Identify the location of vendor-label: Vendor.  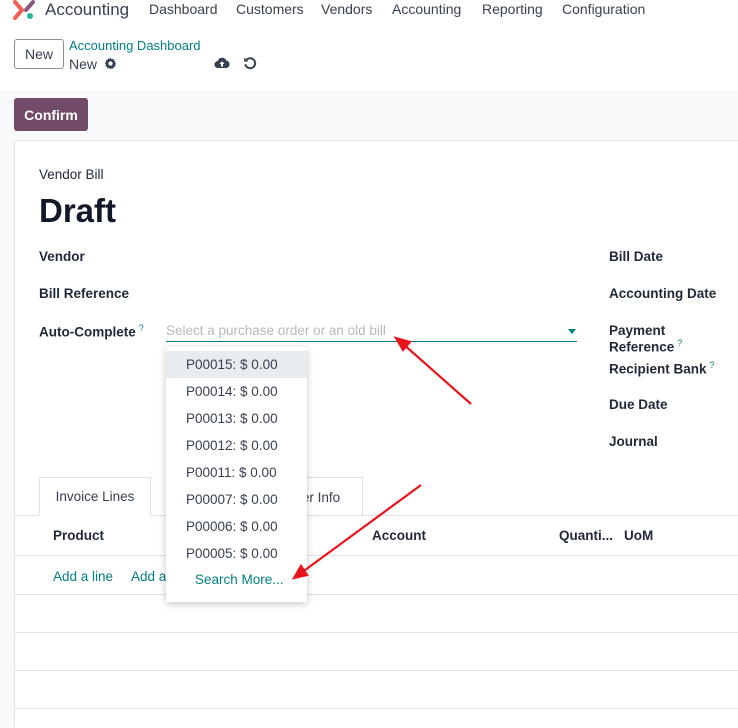
(62, 256).